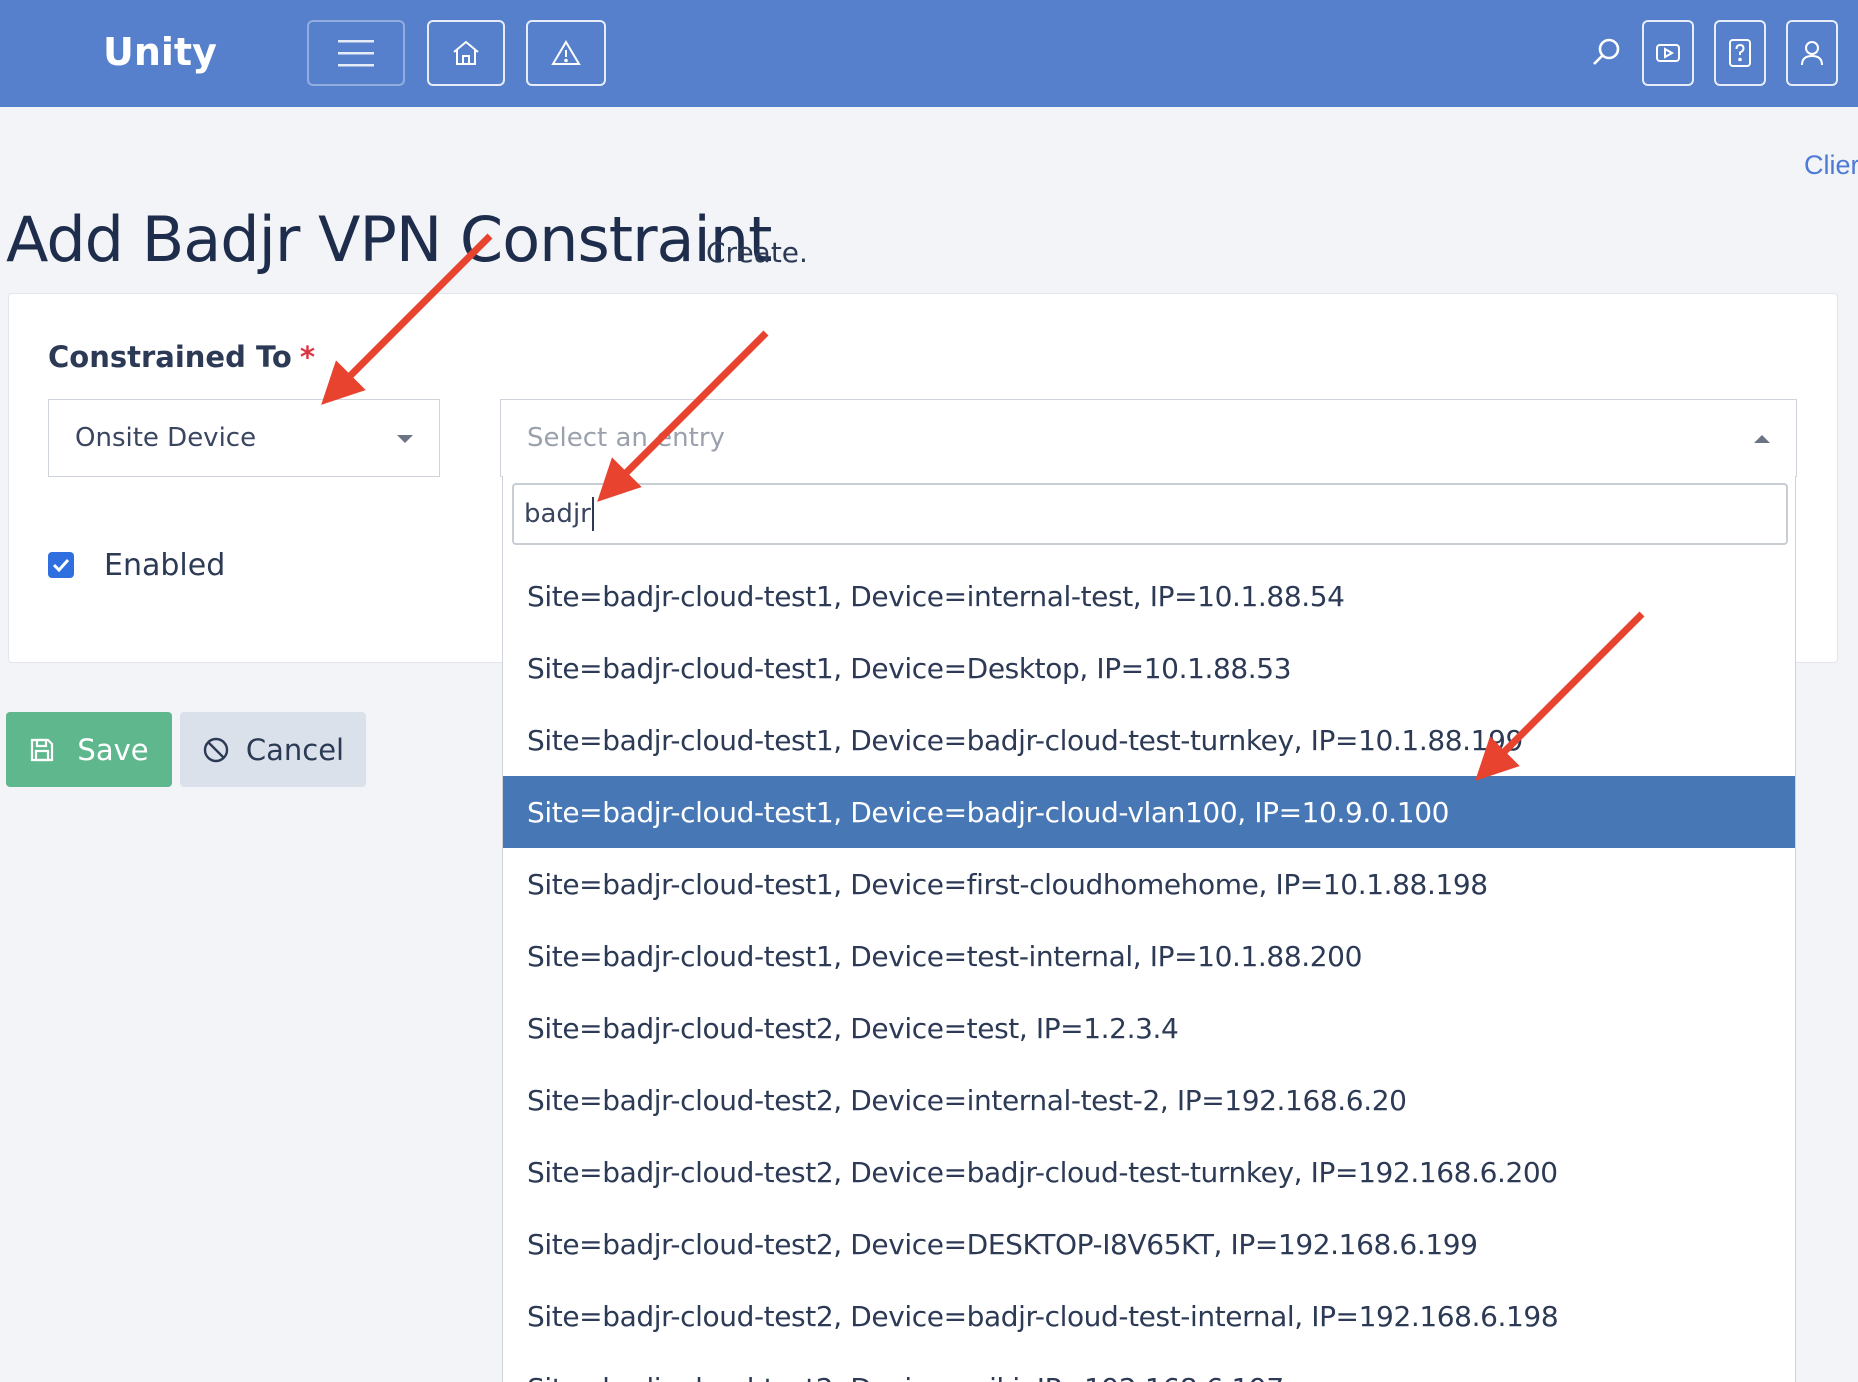  I want to click on user-icon, so click(1812, 53).